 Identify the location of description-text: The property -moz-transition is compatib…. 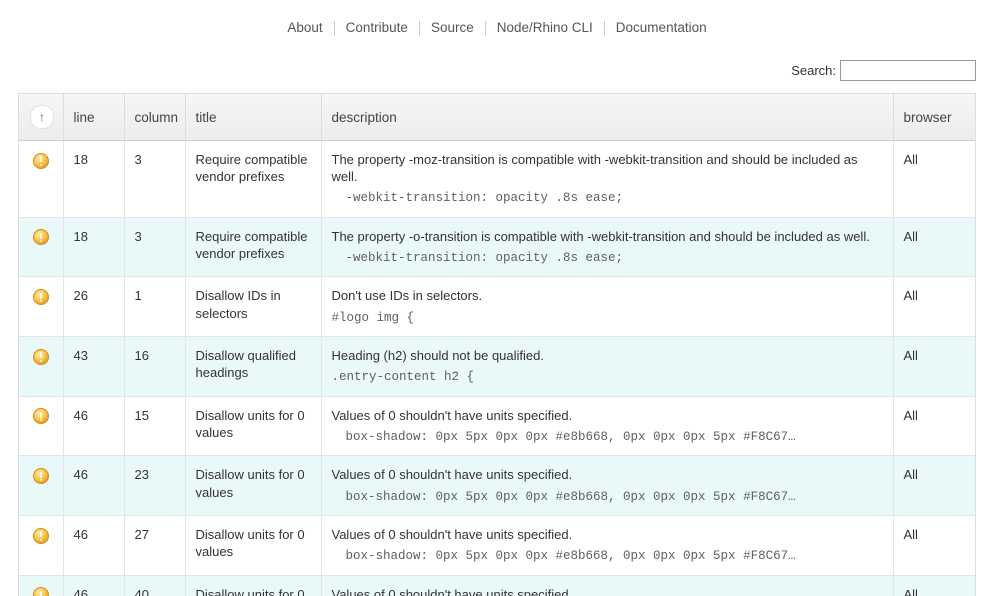
(594, 168).